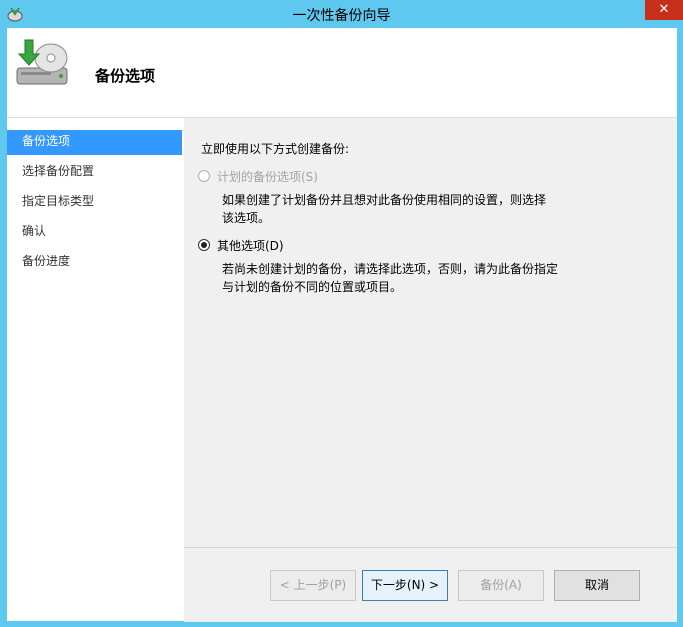 The height and width of the screenshot is (627, 683). I want to click on close-button: ✕, so click(664, 10).